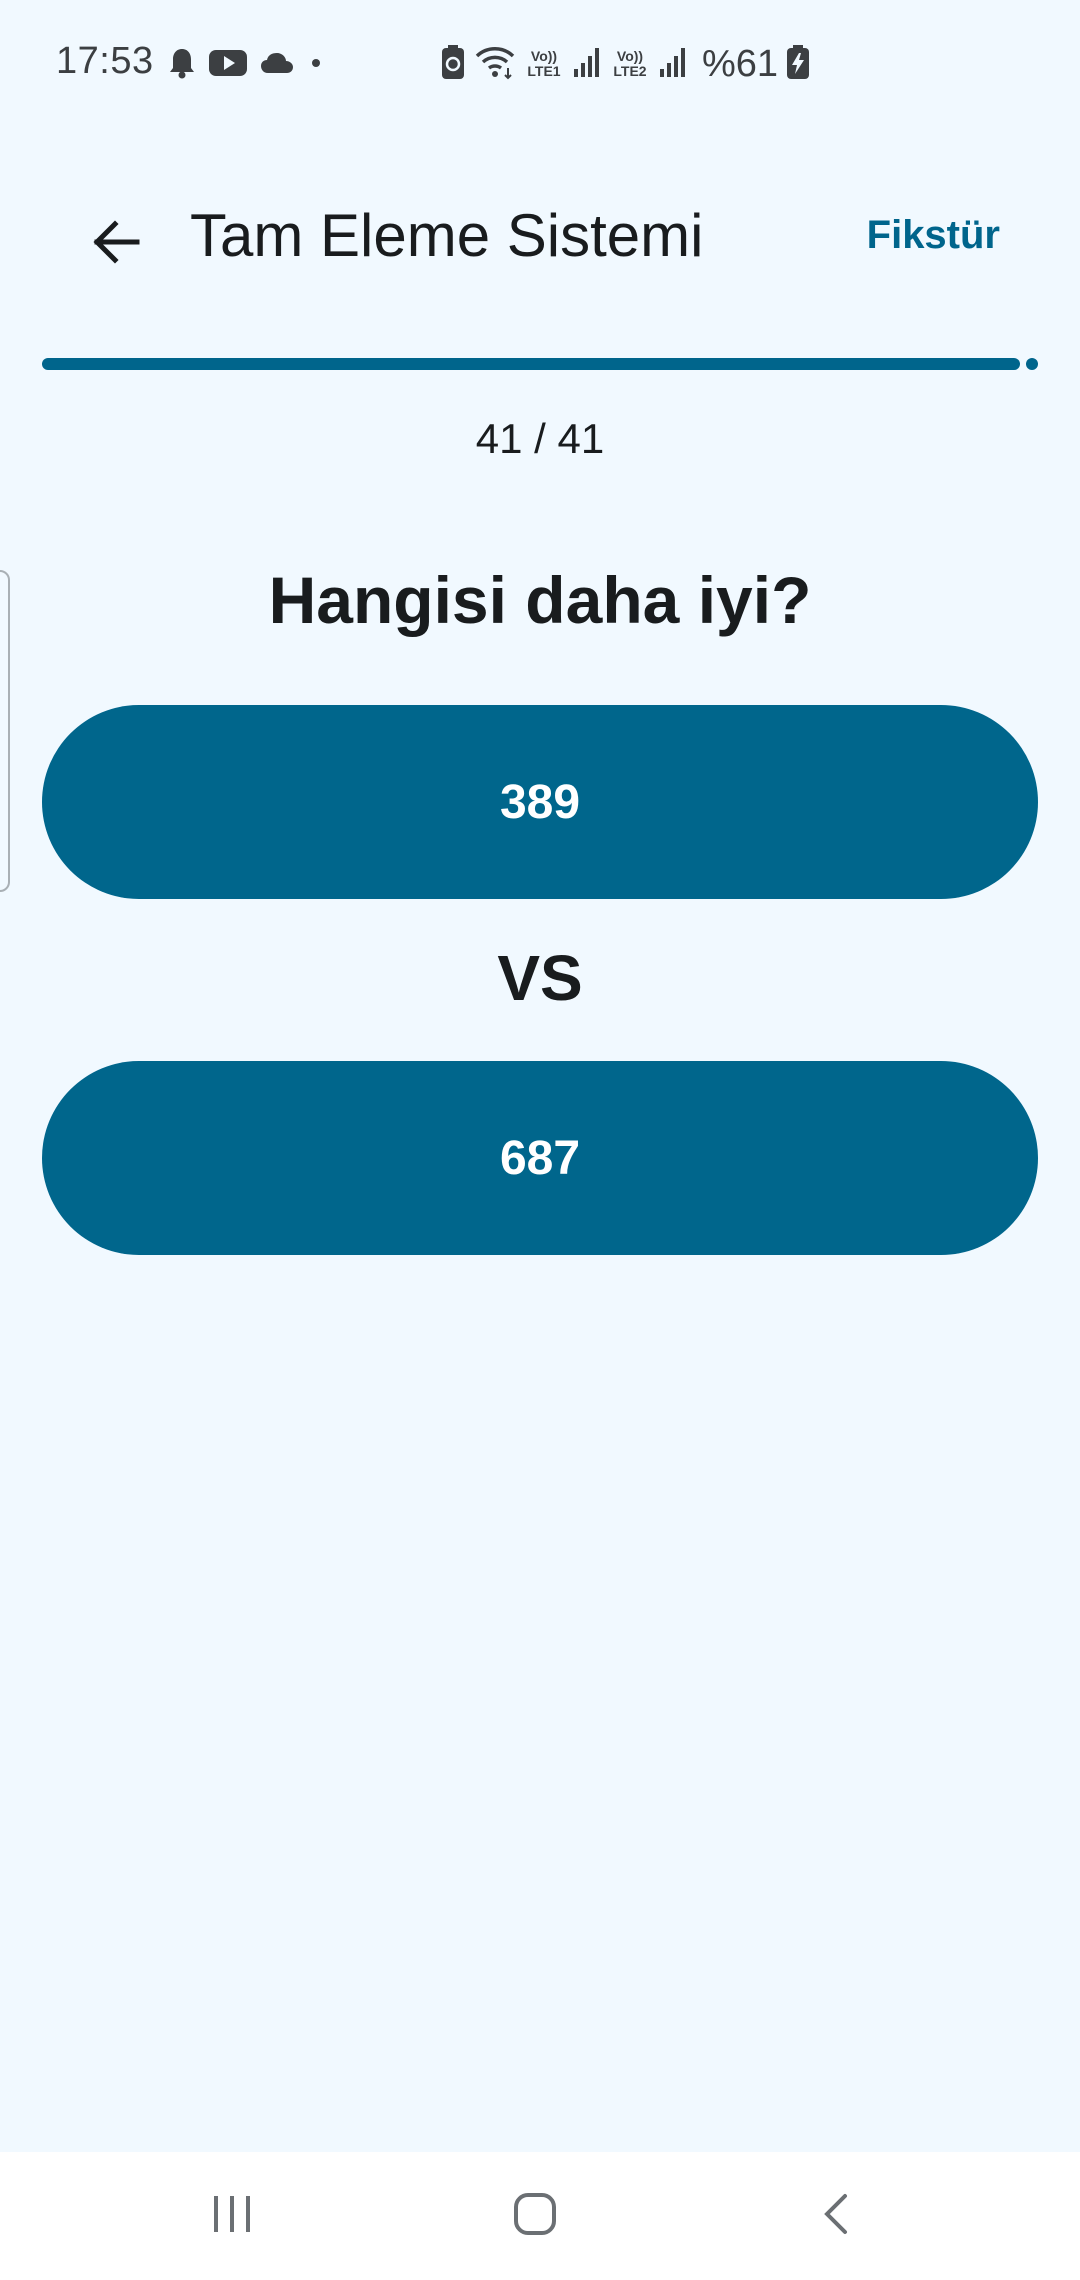 This screenshot has height=2280, width=1080. I want to click on system-back-button, so click(837, 2216).